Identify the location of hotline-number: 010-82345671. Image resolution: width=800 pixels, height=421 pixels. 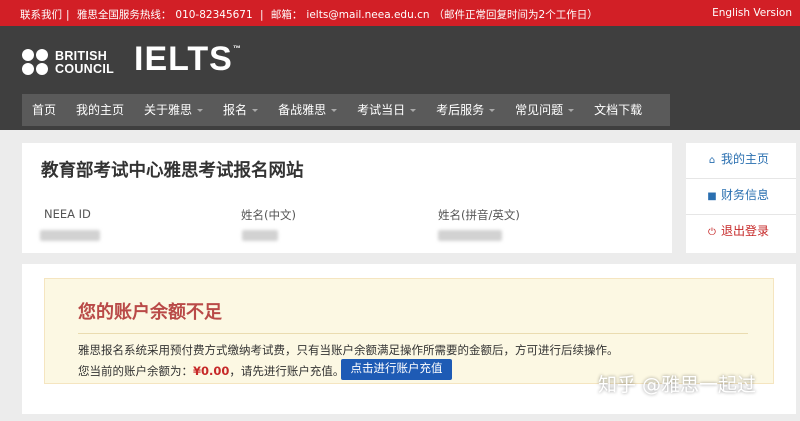
(214, 15).